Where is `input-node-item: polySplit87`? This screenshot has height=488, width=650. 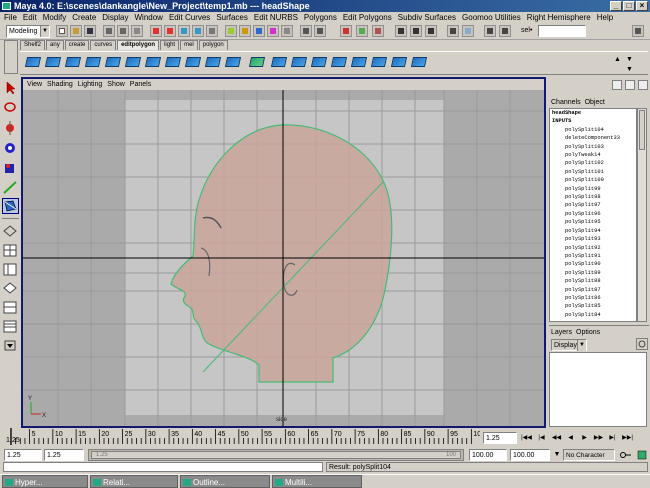 input-node-item: polySplit87 is located at coordinates (593, 290).